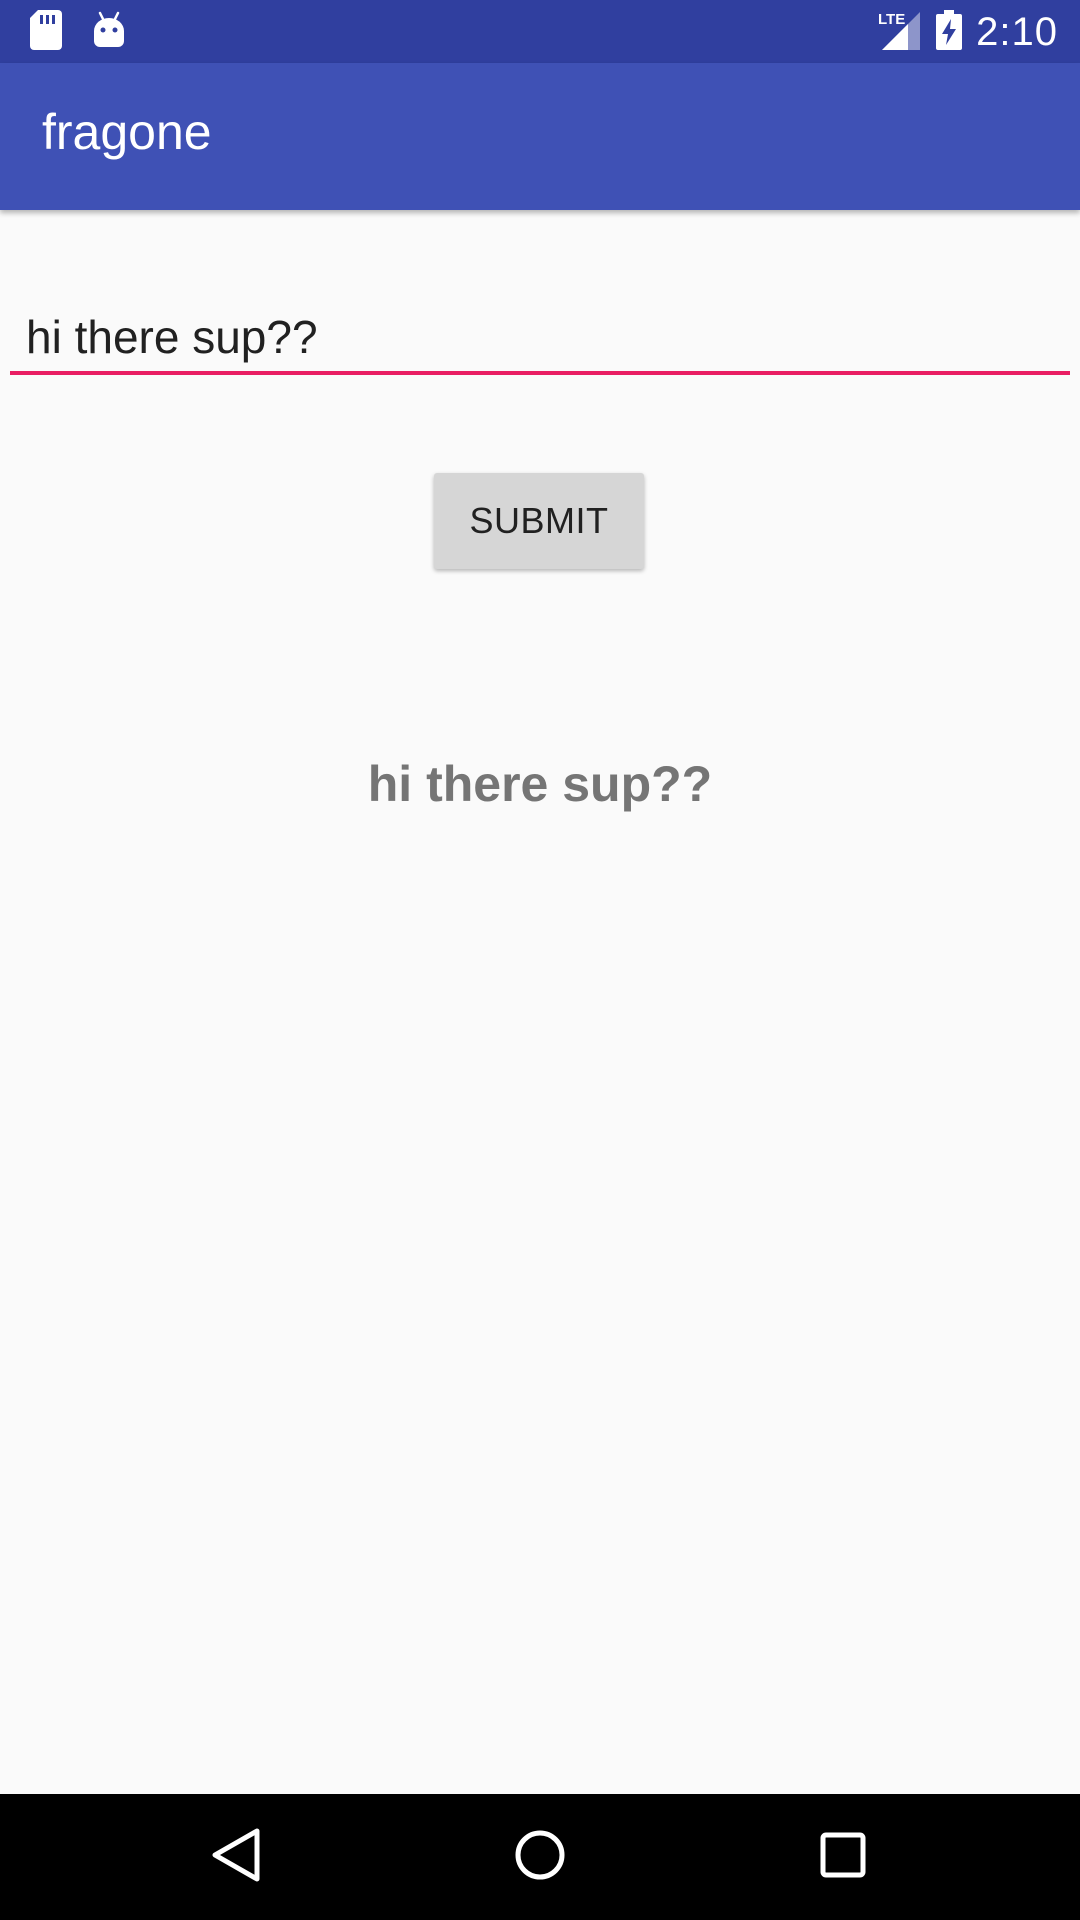 The width and height of the screenshot is (1080, 1920). Describe the element at coordinates (891, 19) in the screenshot. I see `lte-label: LTE` at that location.